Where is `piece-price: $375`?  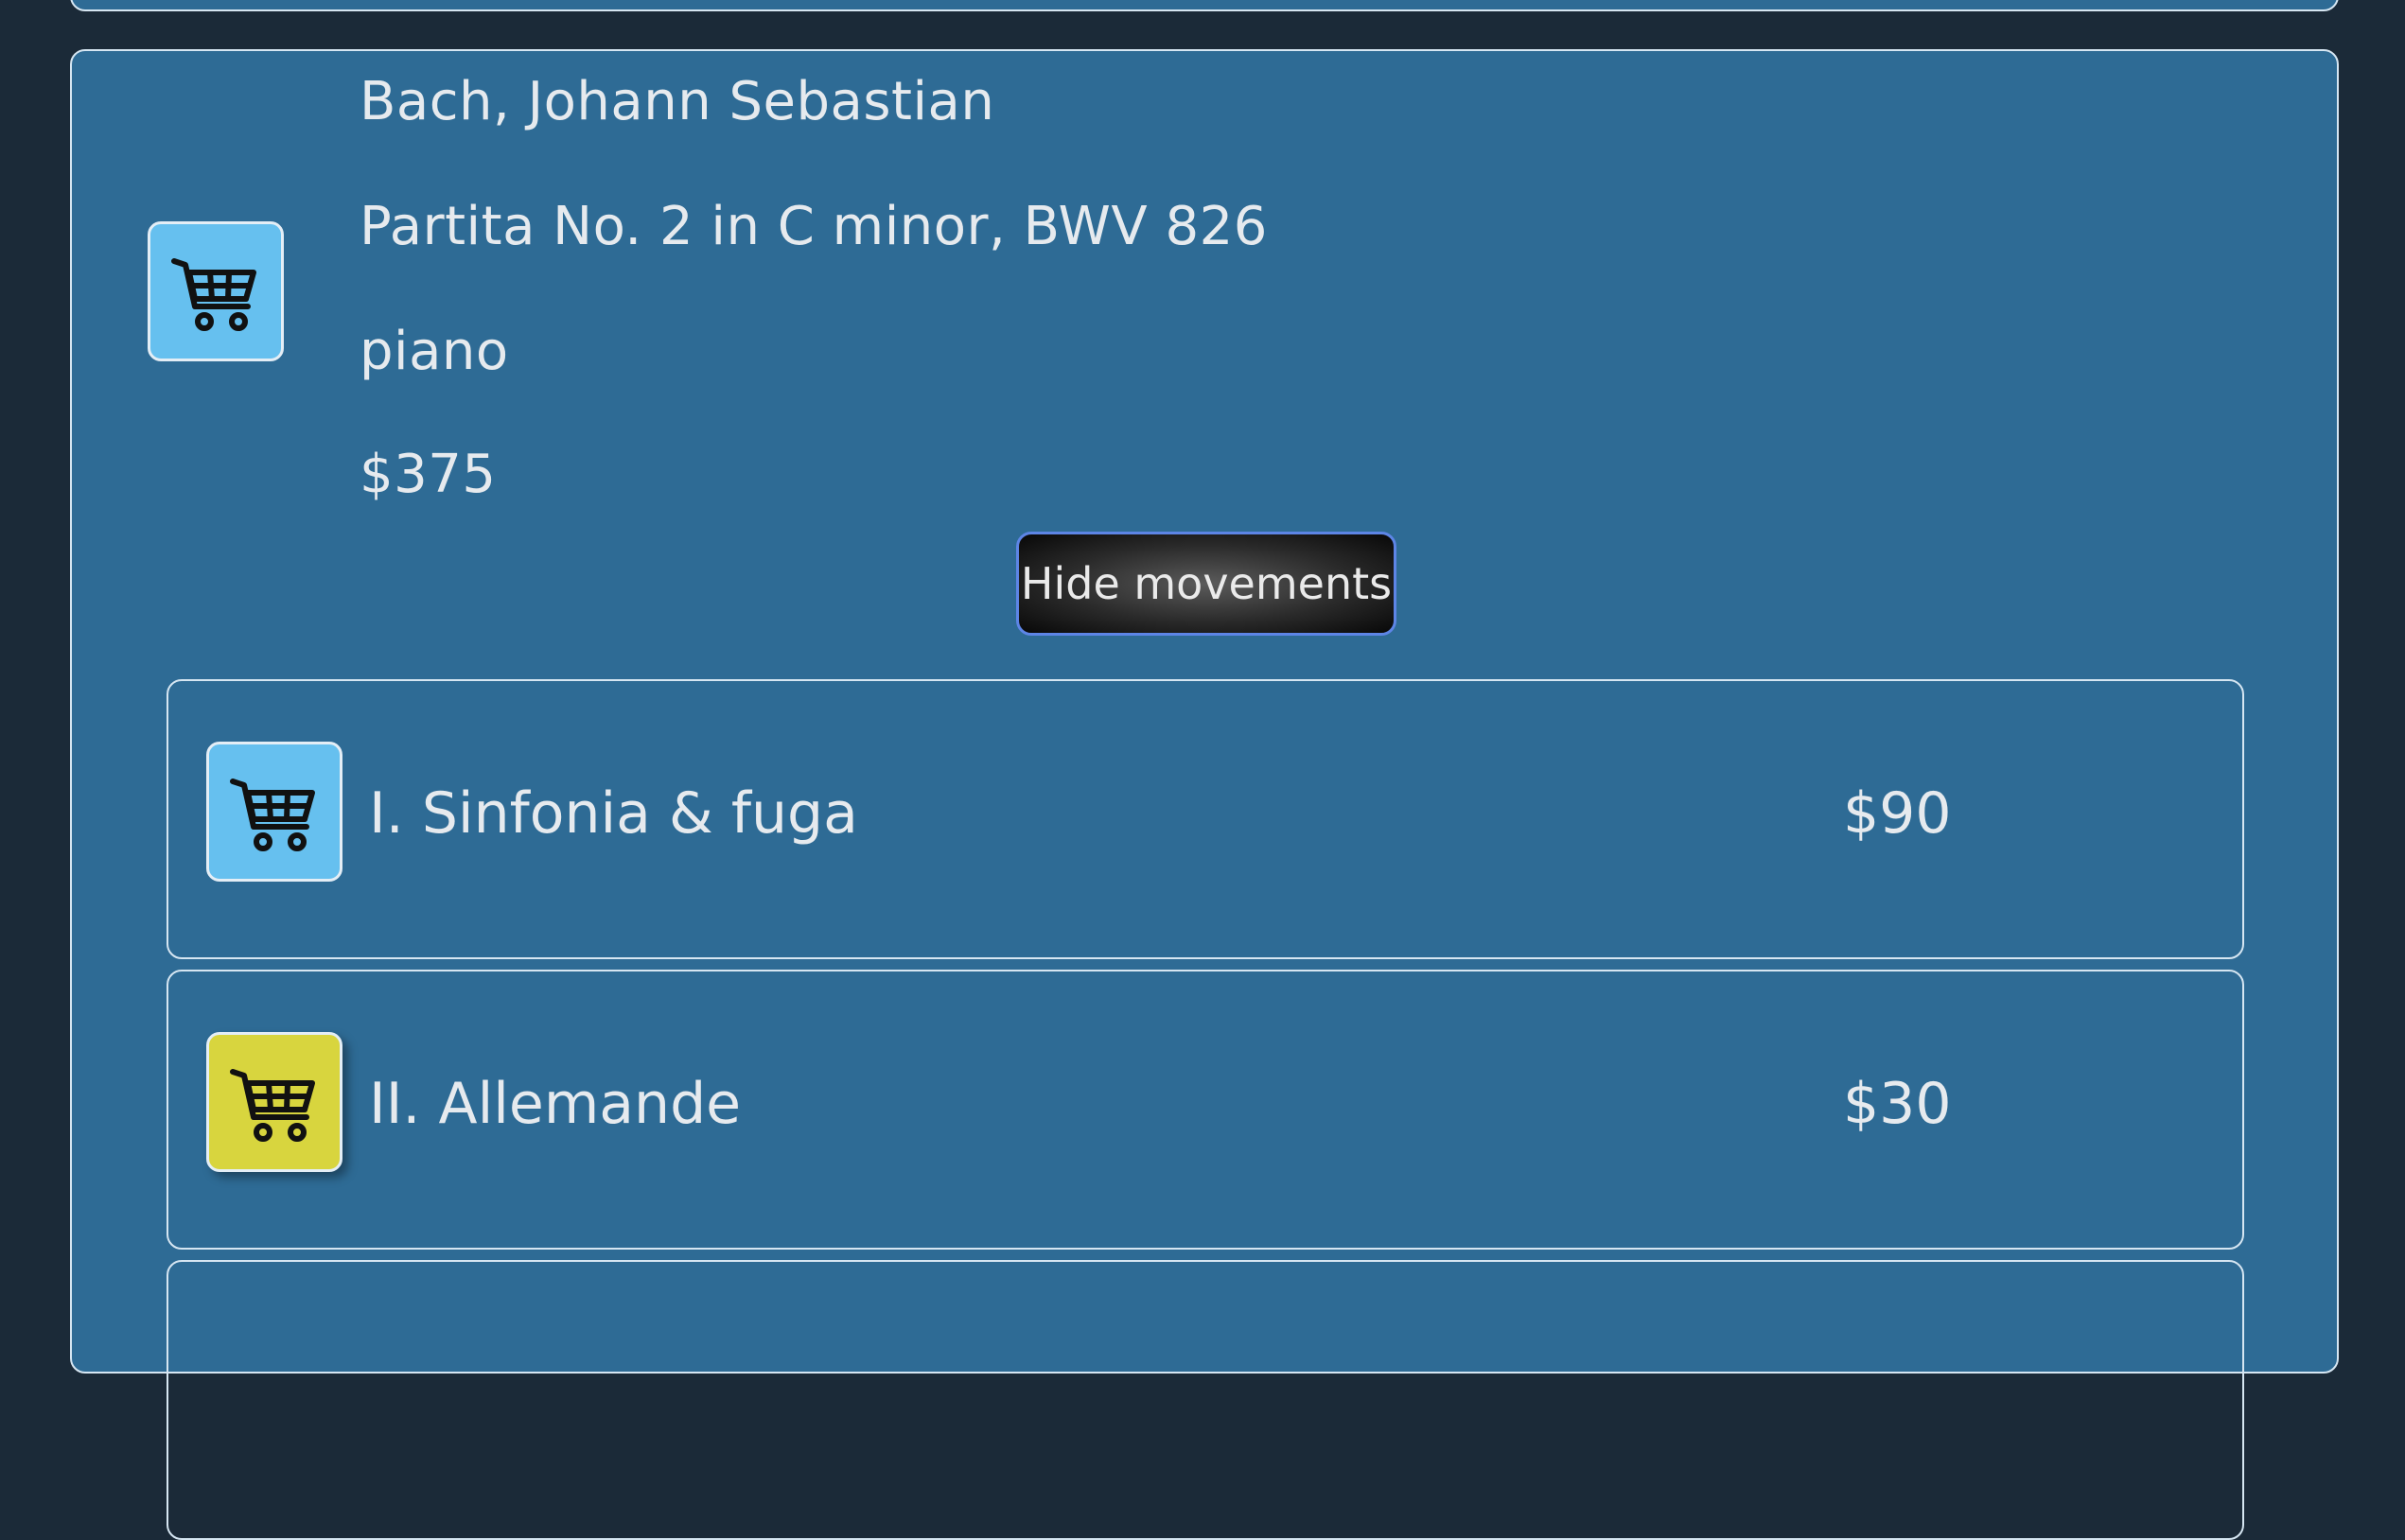
piece-price: $375 is located at coordinates (428, 474).